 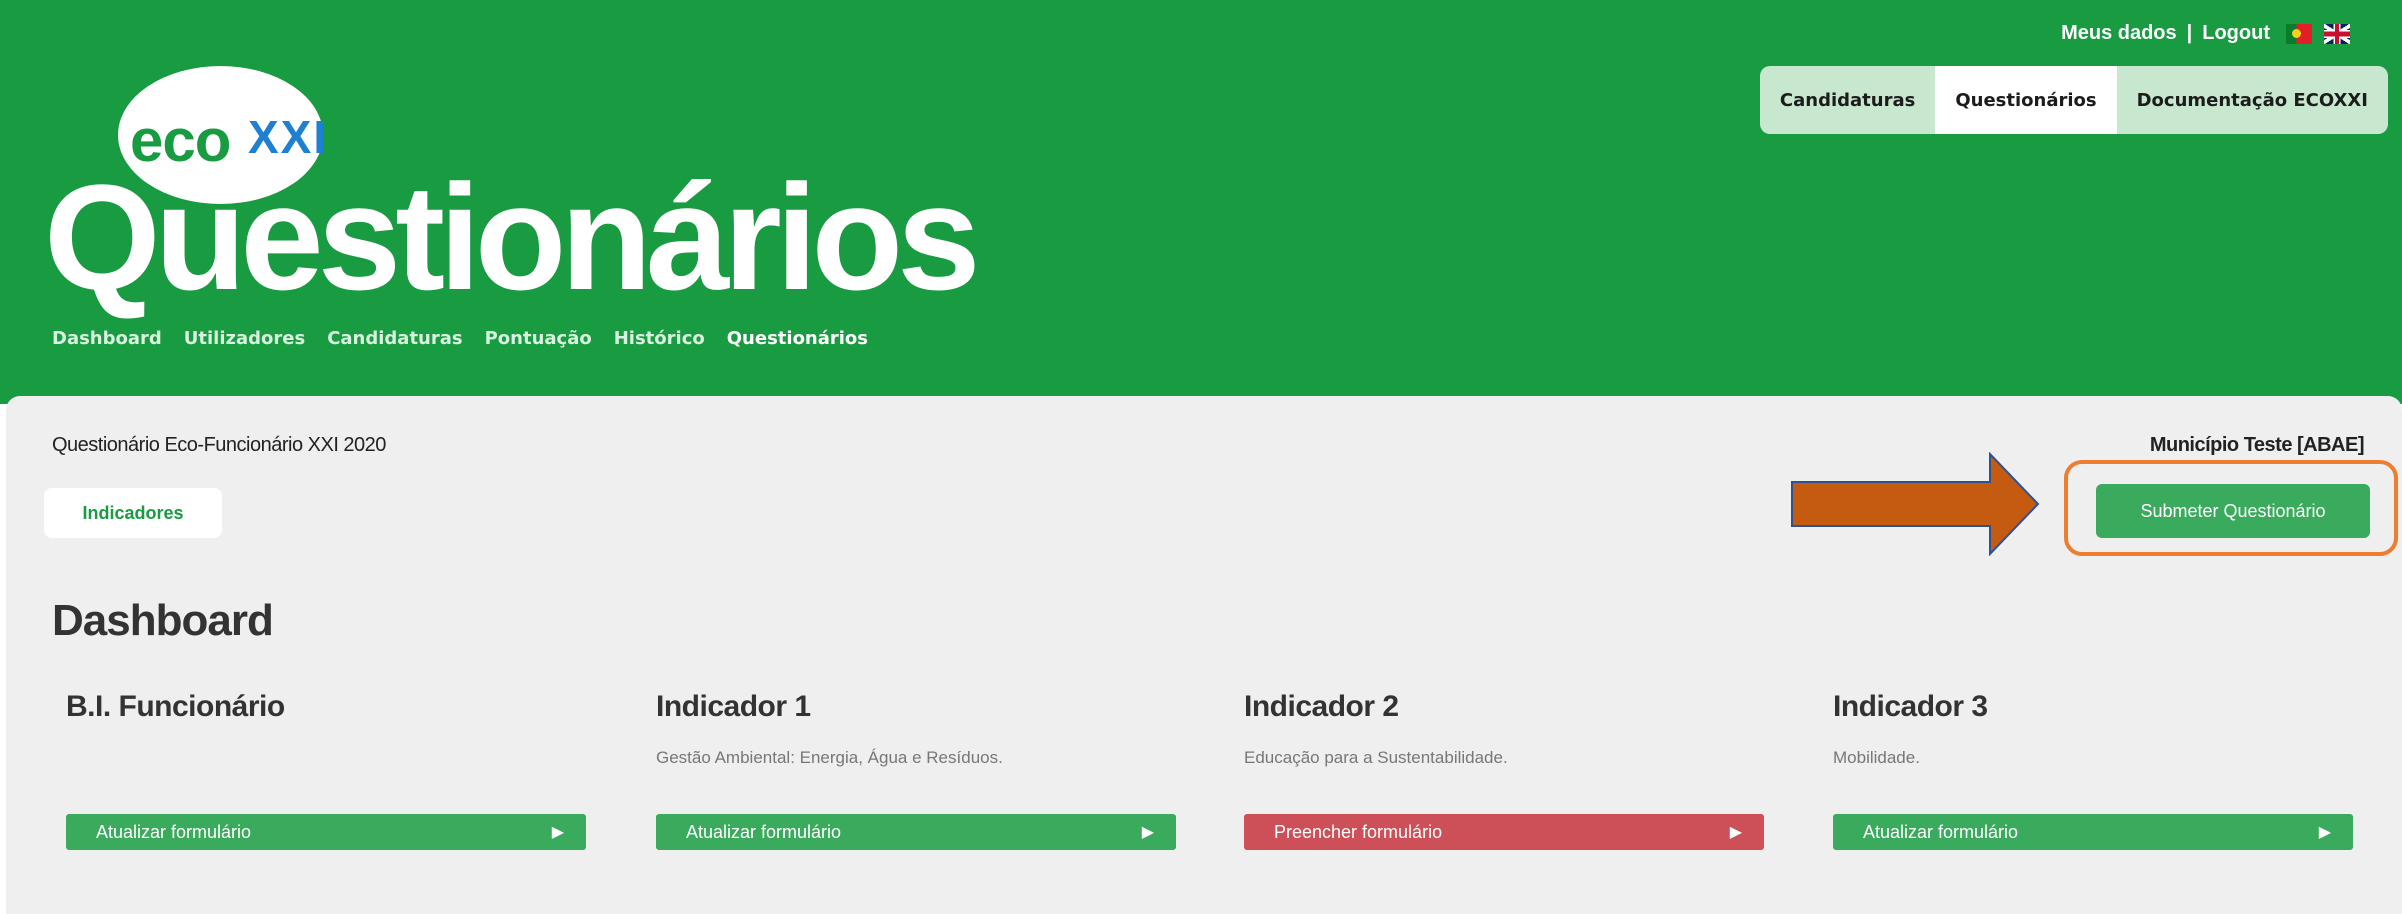 I want to click on top-tab-candidaturas: Candidaturas, so click(x=1847, y=100).